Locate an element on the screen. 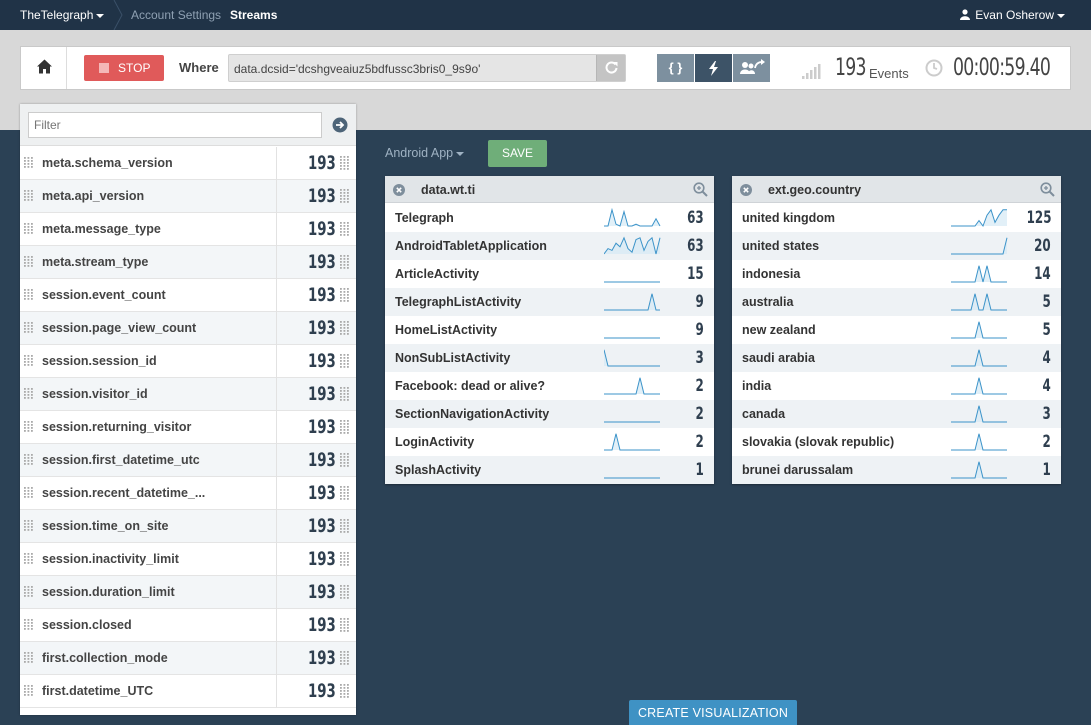 This screenshot has height=725, width=1091. stream-row: LoginActivity 2 is located at coordinates (549, 442).